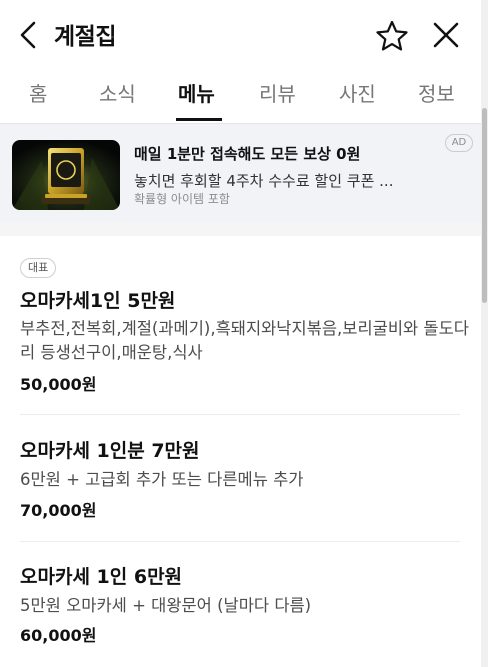 The height and width of the screenshot is (667, 488). What do you see at coordinates (101, 575) in the screenshot?
I see `menu-item-name: 오마카세 1인 6만원` at bounding box center [101, 575].